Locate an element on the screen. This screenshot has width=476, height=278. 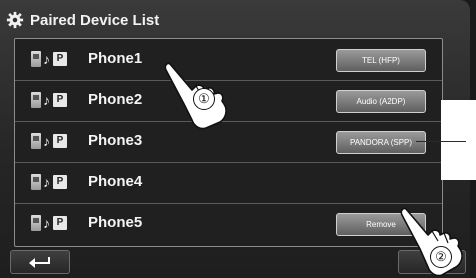
audio-a2dp-button: Audio (A2DP) is located at coordinates (381, 101).